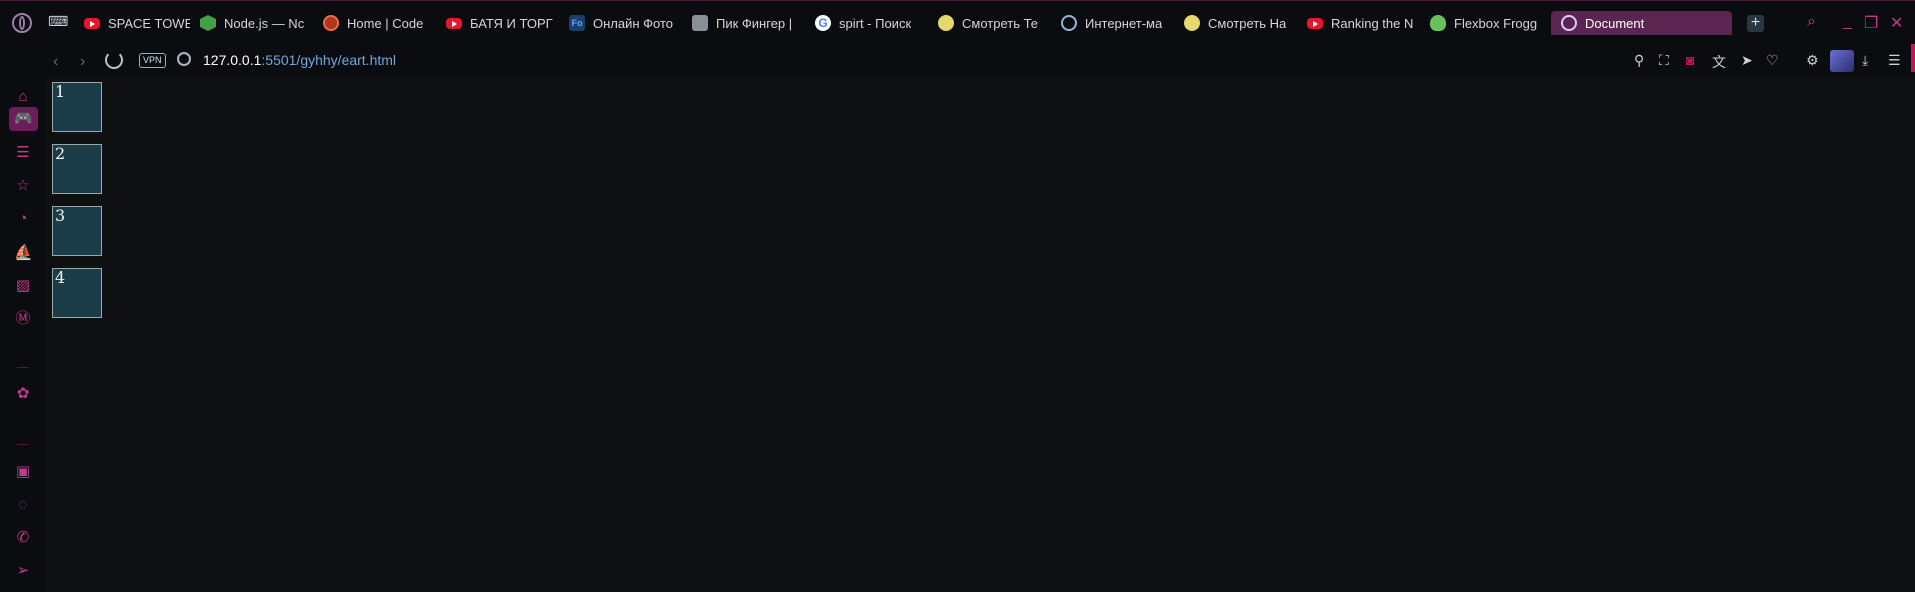  What do you see at coordinates (1664, 60) in the screenshot?
I see `snapshot-icon: ⛶` at bounding box center [1664, 60].